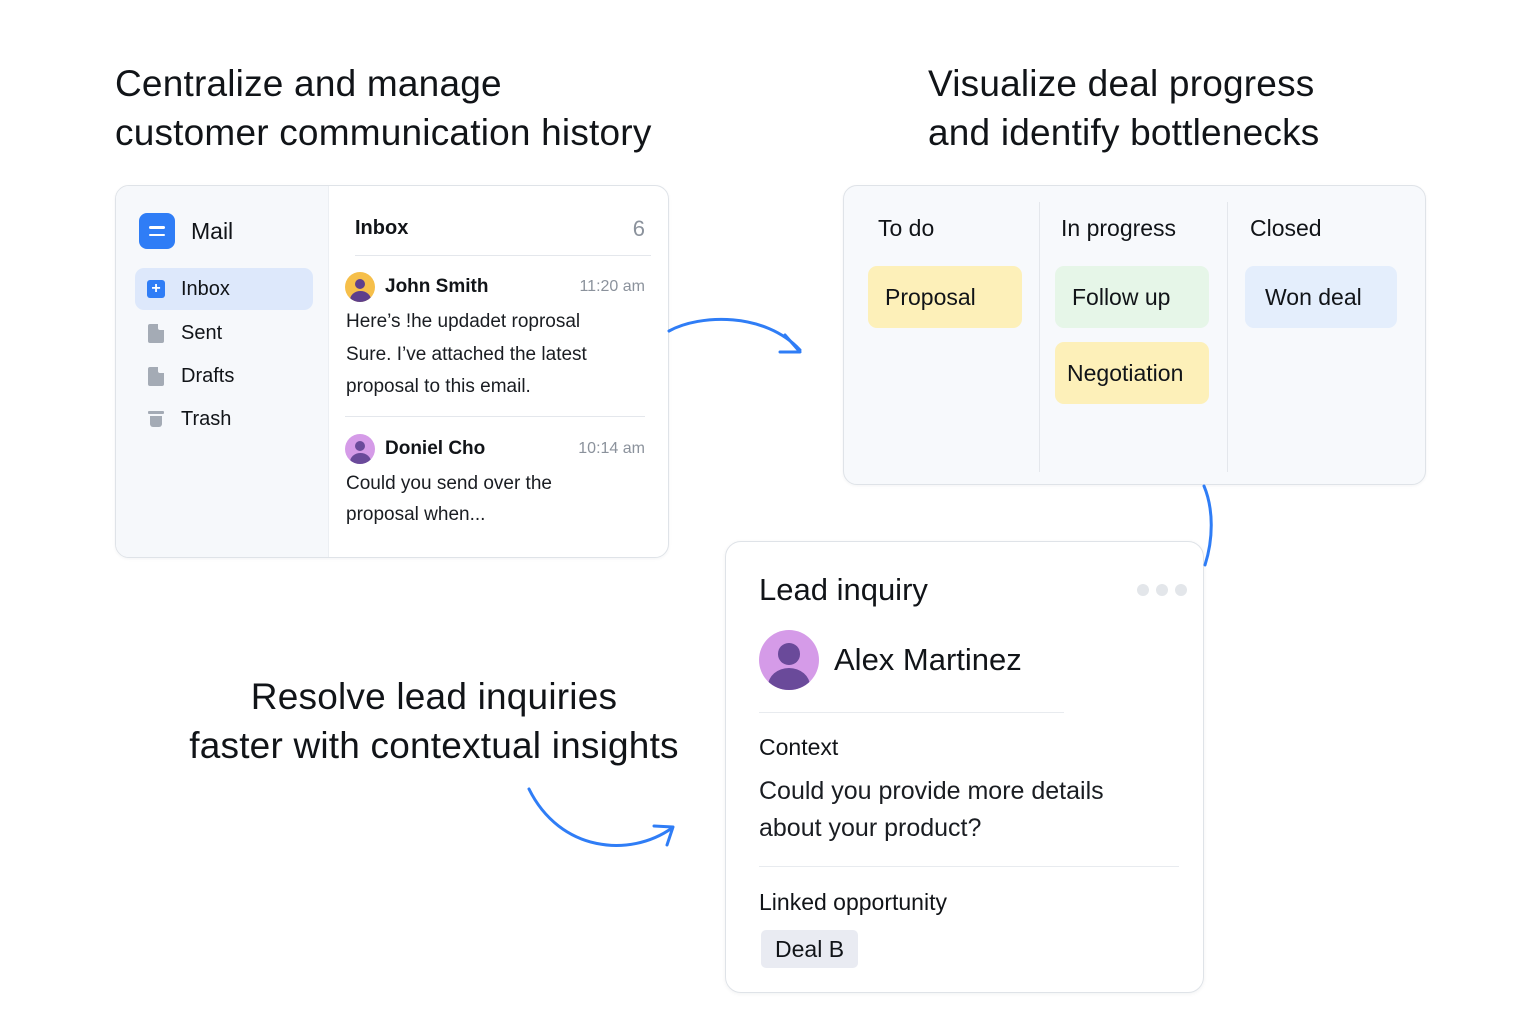  I want to click on deal-card-label: Proposal, so click(930, 296).